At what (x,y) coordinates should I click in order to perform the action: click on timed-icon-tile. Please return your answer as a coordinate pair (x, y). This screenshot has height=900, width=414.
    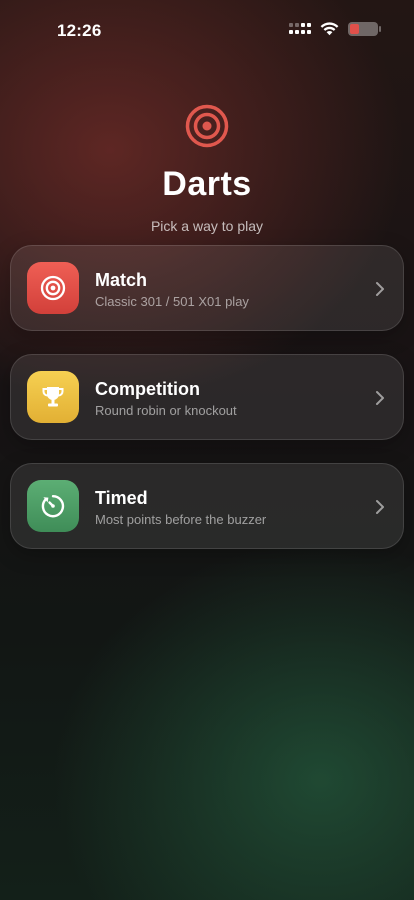
    Looking at the image, I should click on (53, 506).